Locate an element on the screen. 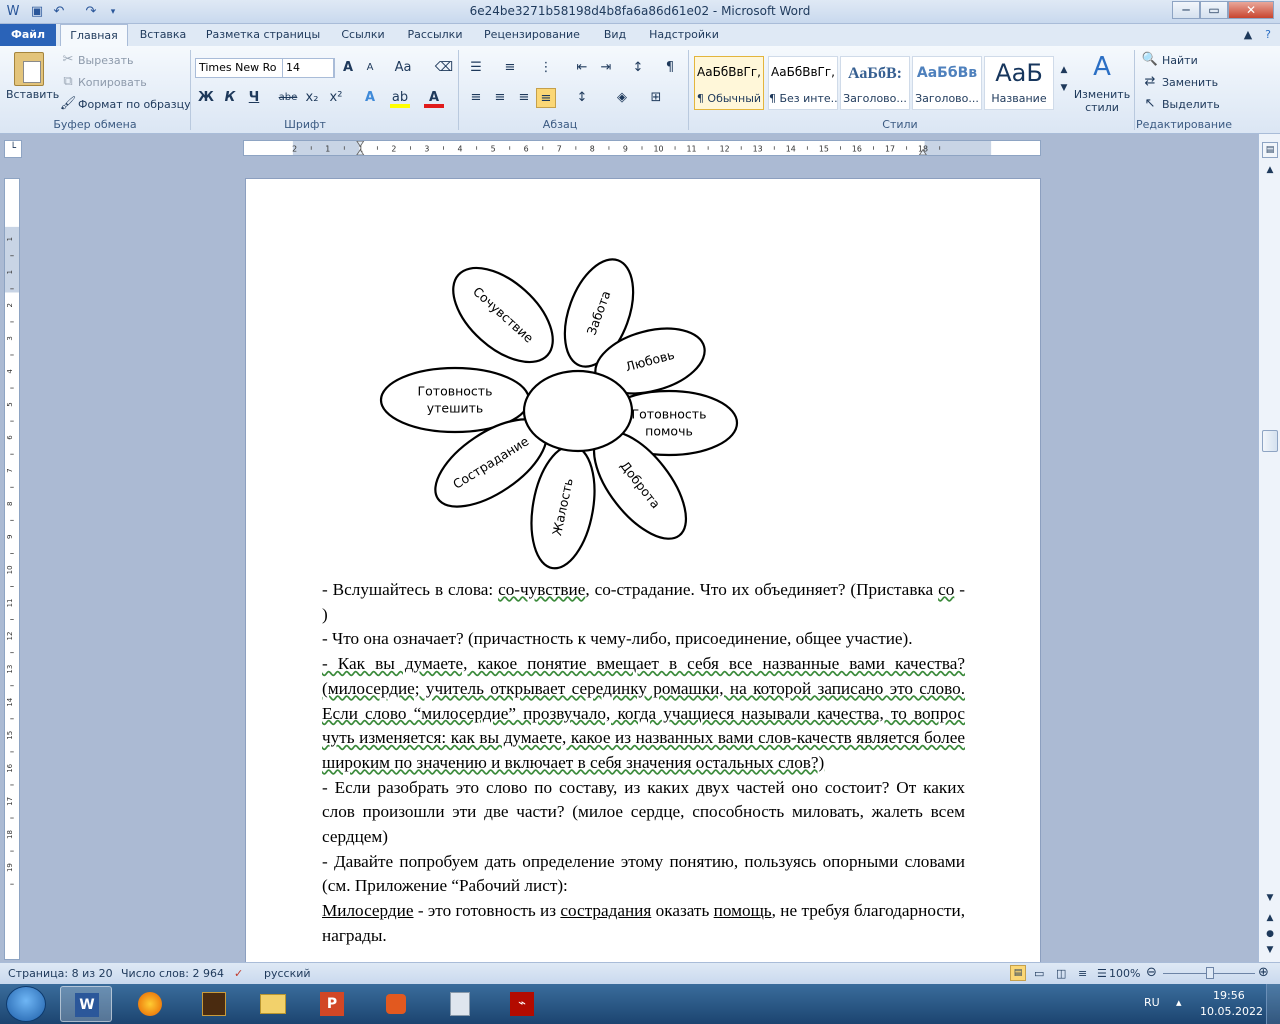 This screenshot has height=1024, width=1280. help-icon: ? is located at coordinates (1268, 35).